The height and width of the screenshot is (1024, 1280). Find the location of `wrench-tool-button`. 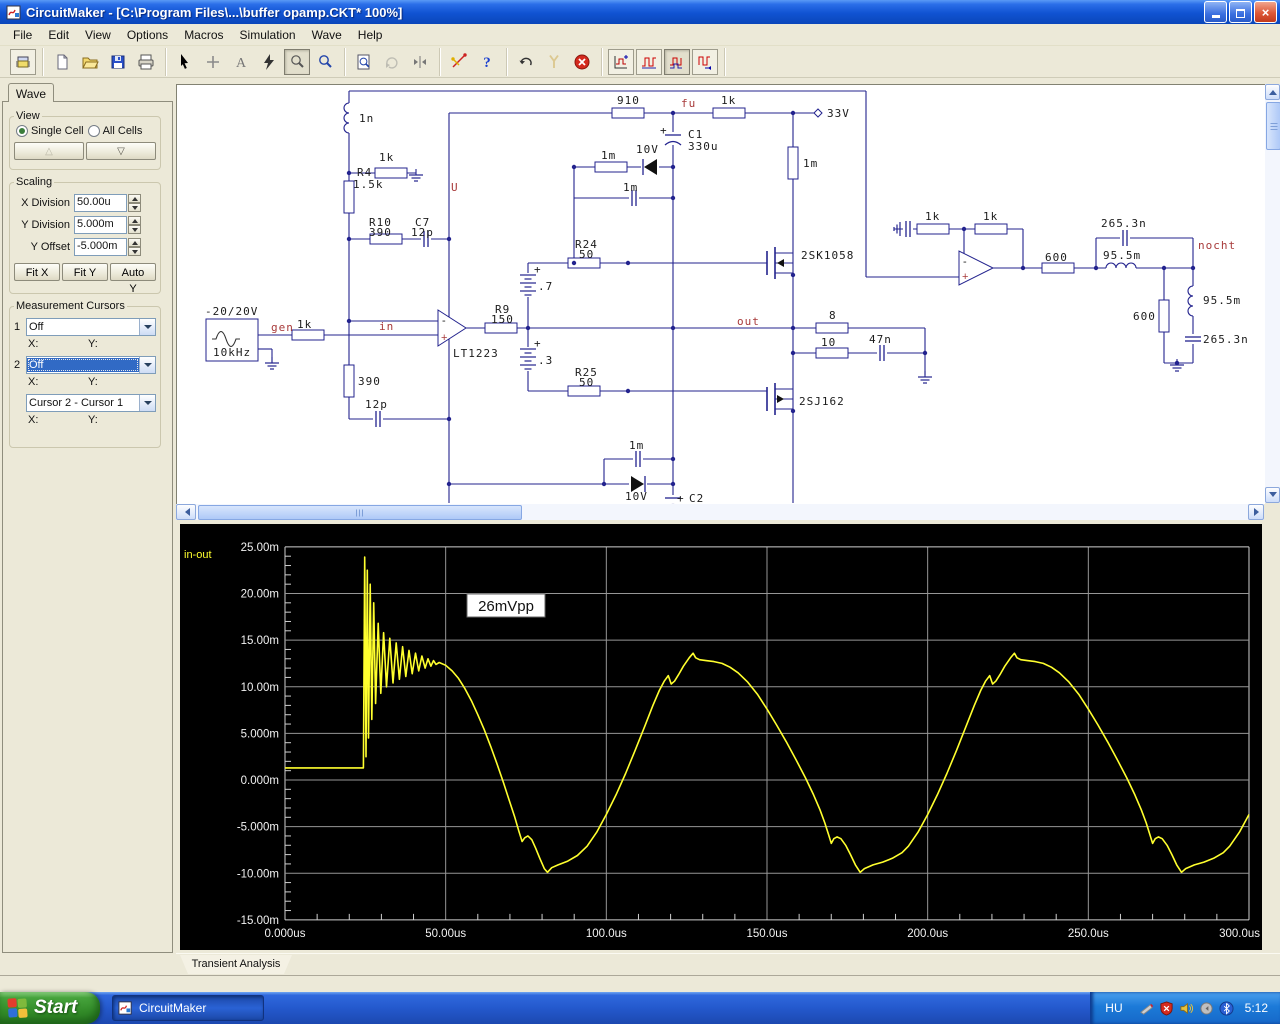

wrench-tool-button is located at coordinates (554, 62).